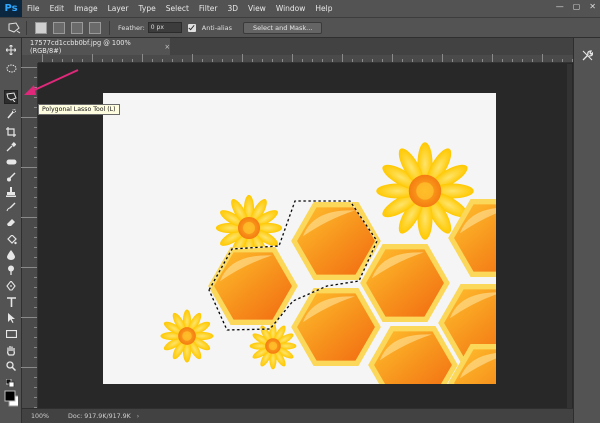  Describe the element at coordinates (257, 8) in the screenshot. I see `menu-view: View` at that location.